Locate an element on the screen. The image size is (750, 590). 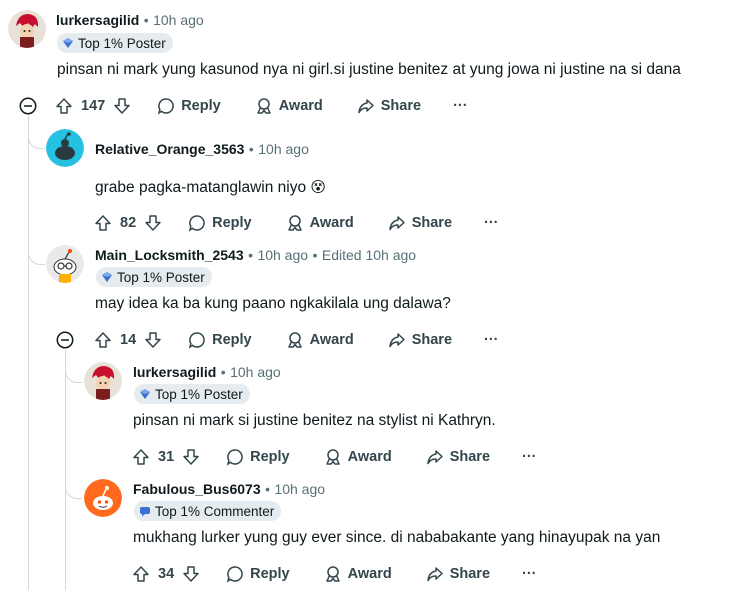
default-snoo-cyan-avatar-icon is located at coordinates (65, 148).